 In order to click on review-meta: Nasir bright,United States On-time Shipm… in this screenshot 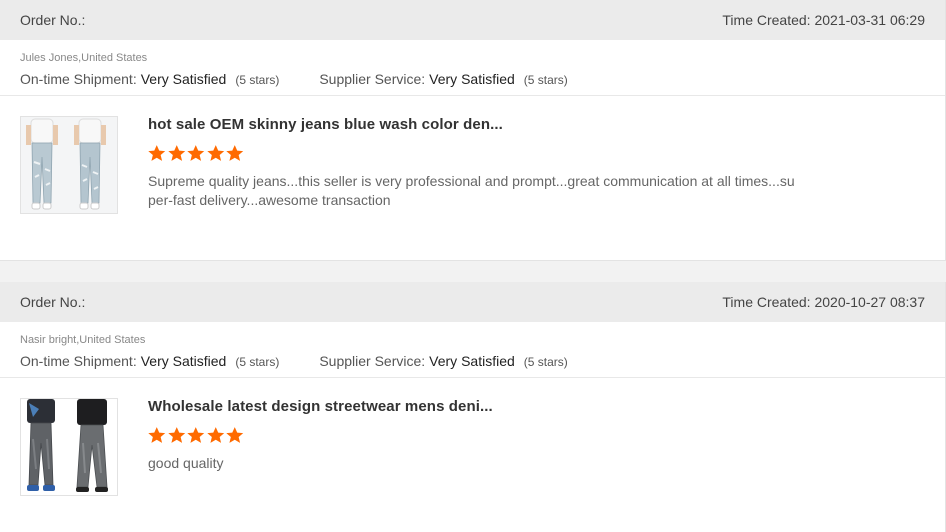, I will do `click(472, 350)`.